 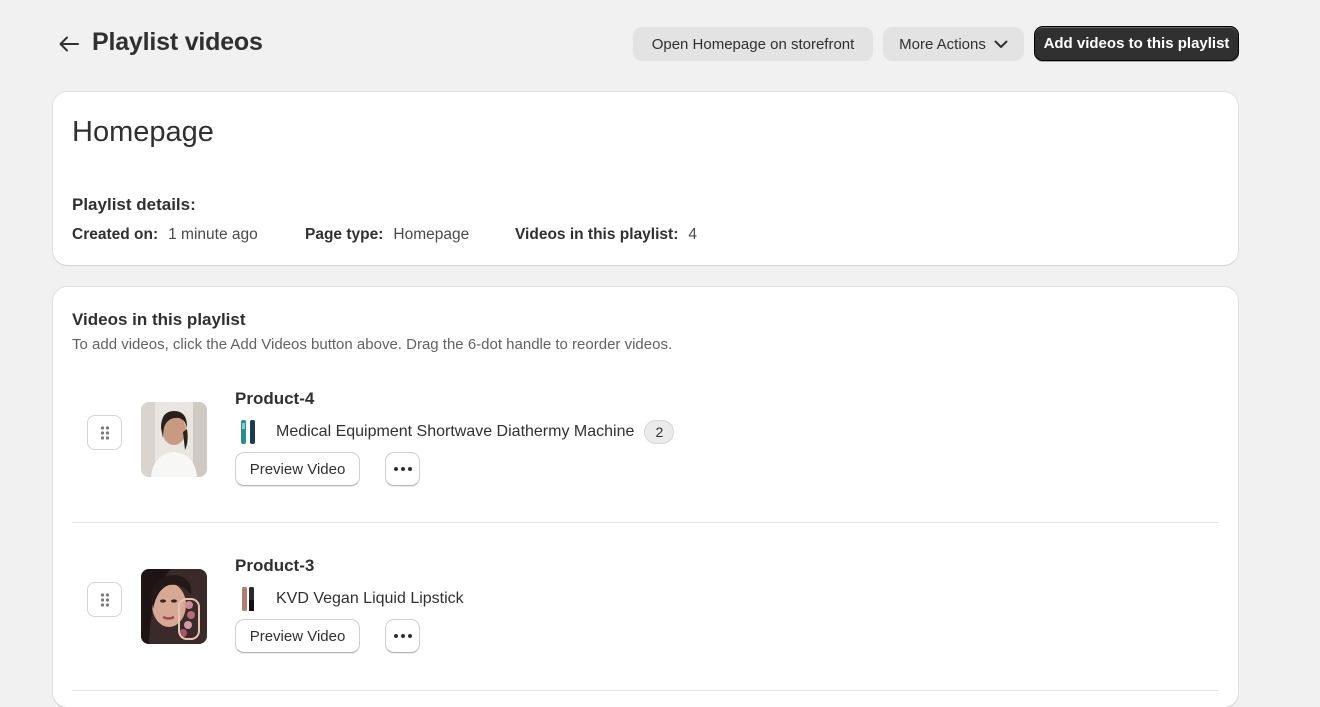 I want to click on videos-heading: Videos in this playlist, so click(x=159, y=319).